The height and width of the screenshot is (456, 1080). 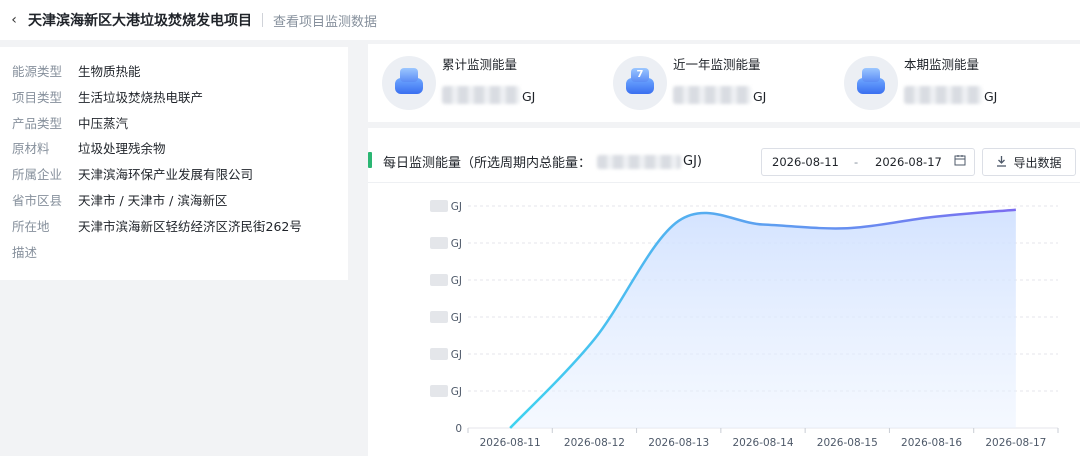 I want to click on info-label: 产品类型, so click(x=37, y=123).